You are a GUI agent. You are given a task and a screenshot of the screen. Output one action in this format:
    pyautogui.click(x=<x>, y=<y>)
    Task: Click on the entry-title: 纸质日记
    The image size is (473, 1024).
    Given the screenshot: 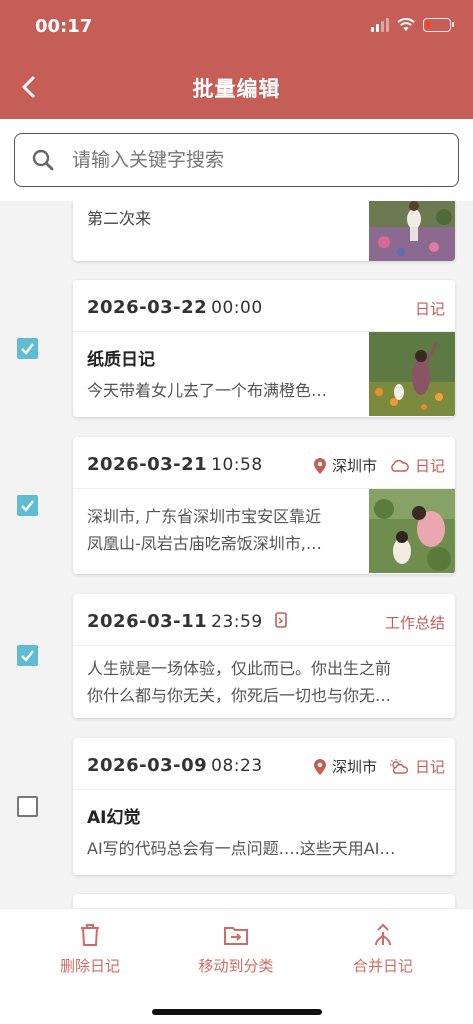 What is the action you would take?
    pyautogui.click(x=121, y=360)
    